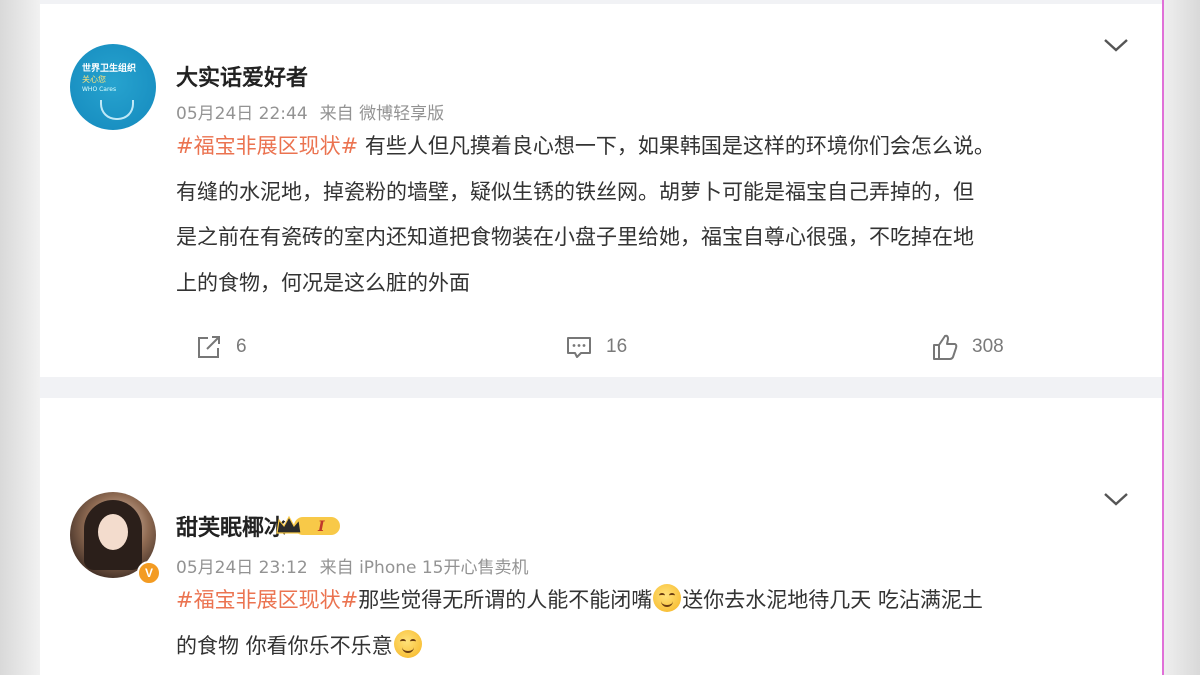 This screenshot has height=675, width=1200. I want to click on comment-line-1: #福宝非展区现状#那些觉得无所谓的人能不能闭嘴 送你去水泥地待几天 吃沾满泥土, so click(656, 601).